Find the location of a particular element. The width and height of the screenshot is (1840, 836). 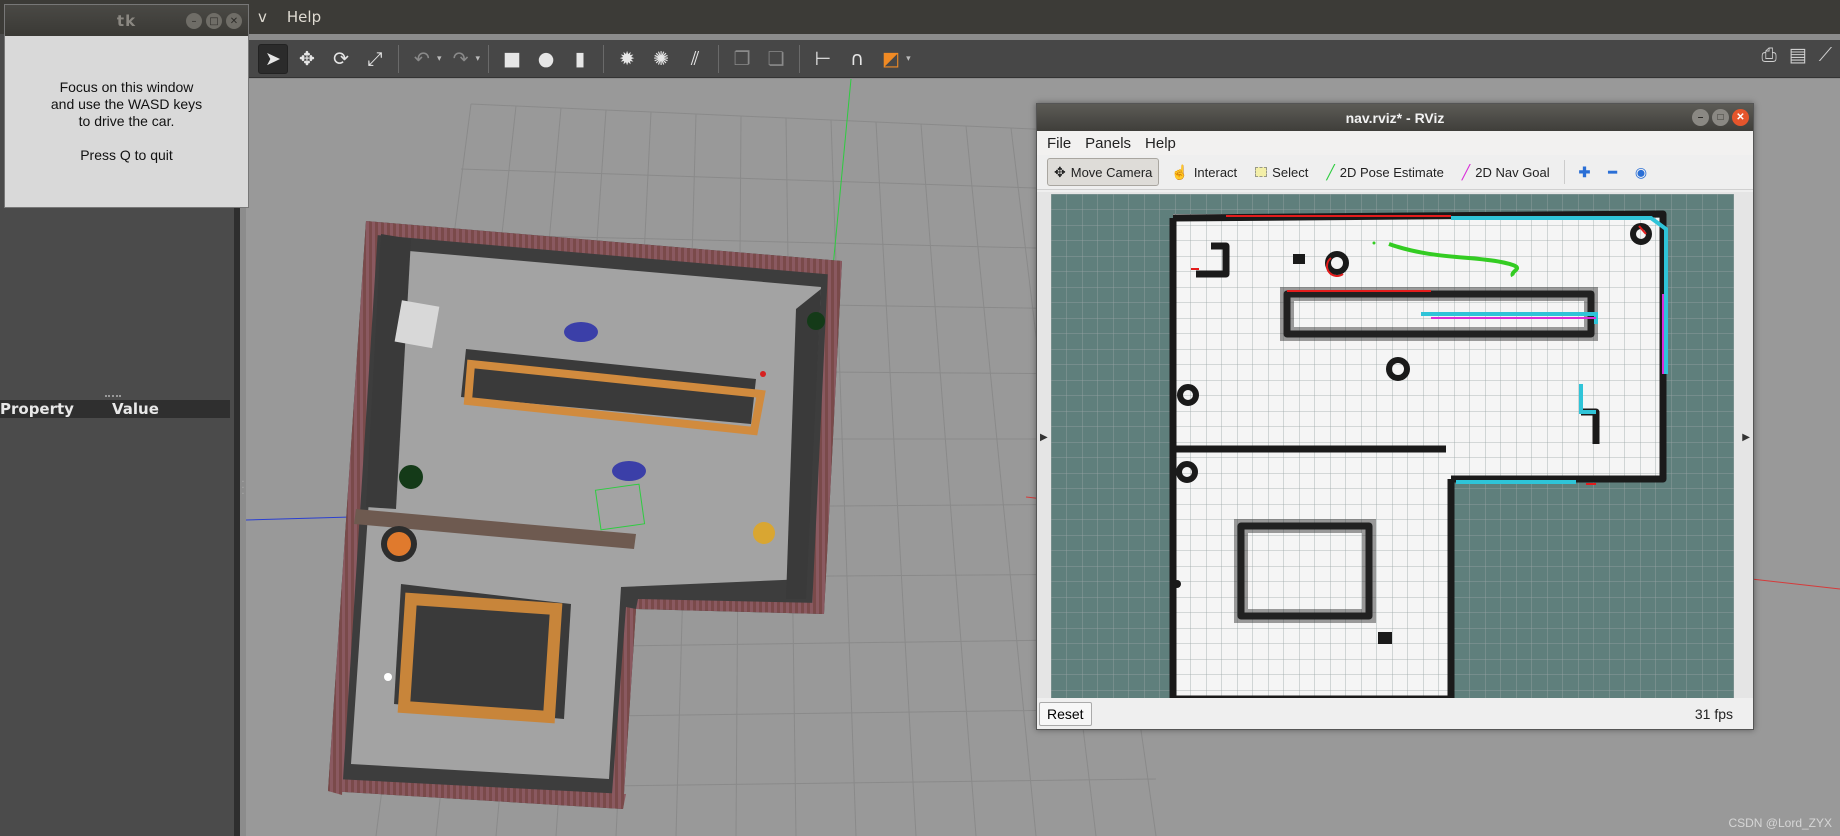

menu-file: File is located at coordinates (1059, 143).